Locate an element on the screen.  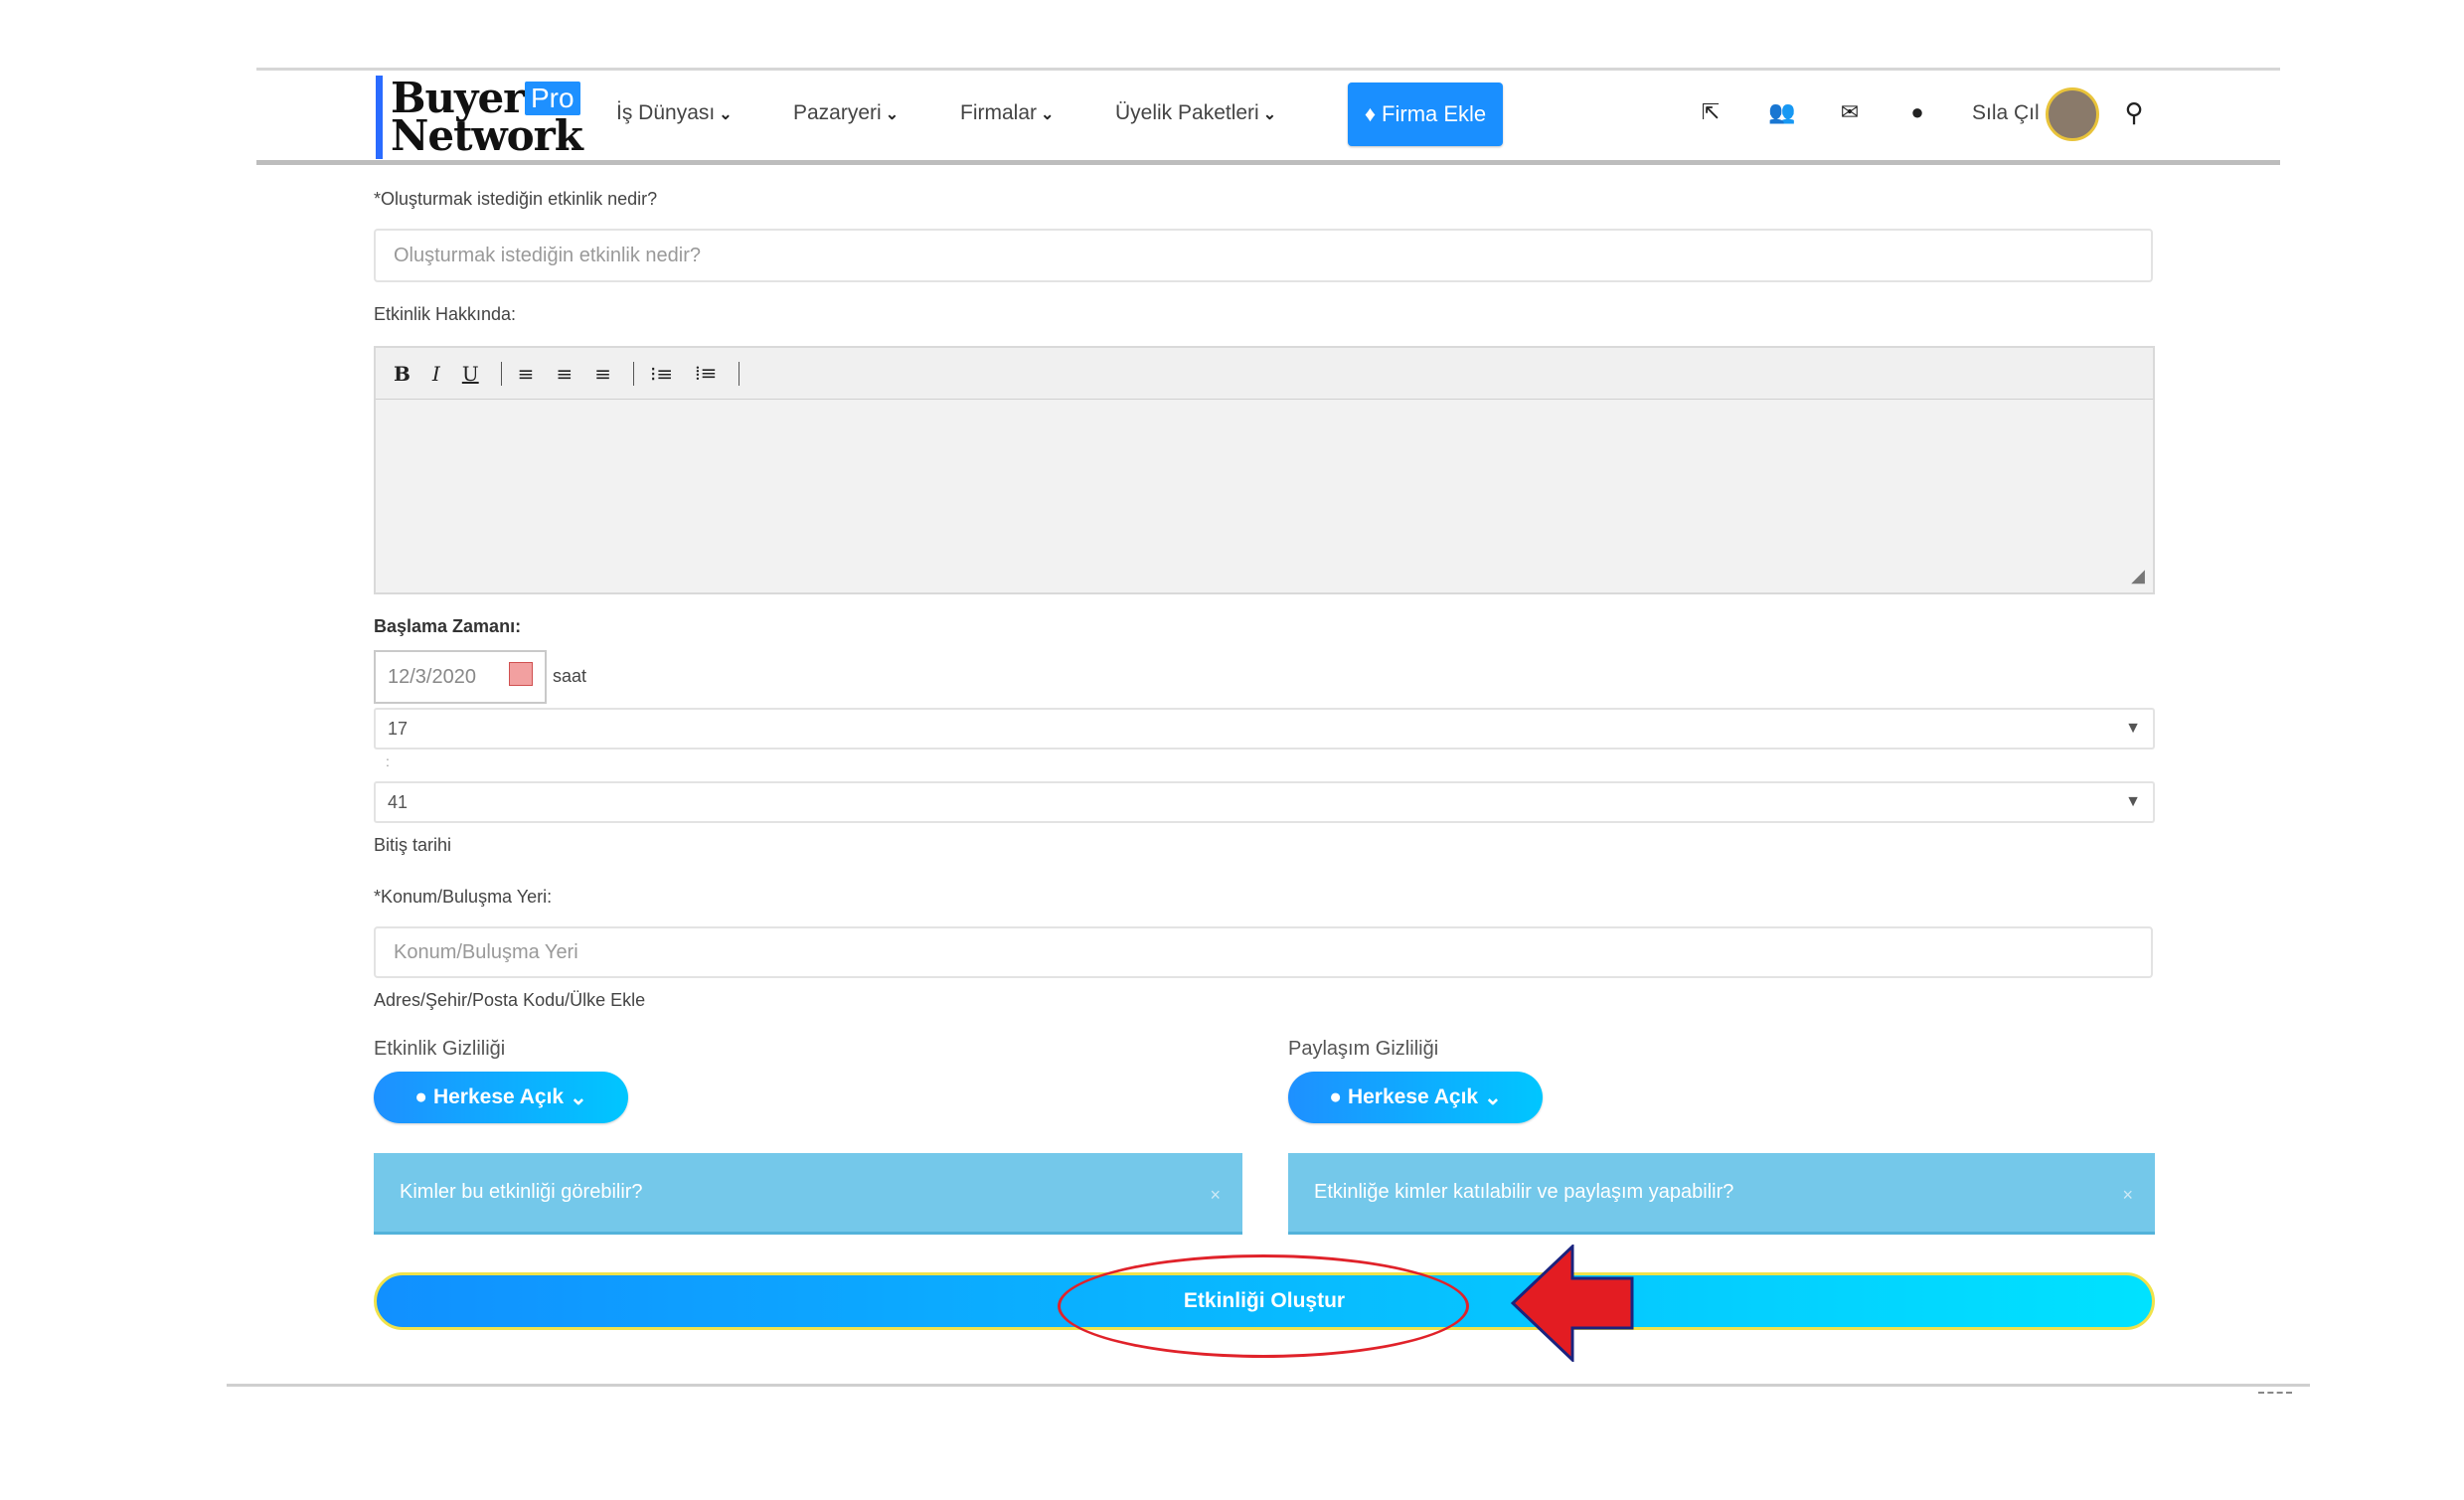
italic-button: I is located at coordinates (436, 374).